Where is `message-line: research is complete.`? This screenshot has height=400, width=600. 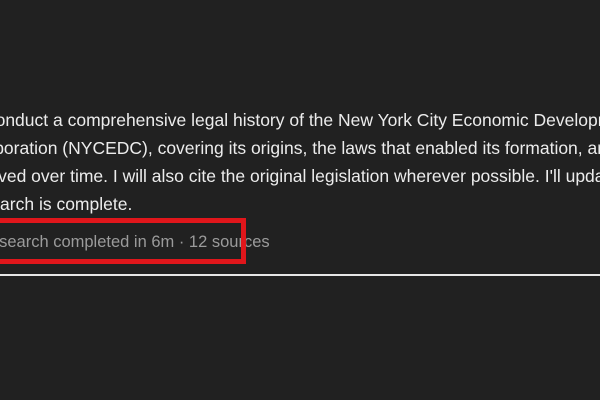
message-line: research is complete. is located at coordinates (66, 204).